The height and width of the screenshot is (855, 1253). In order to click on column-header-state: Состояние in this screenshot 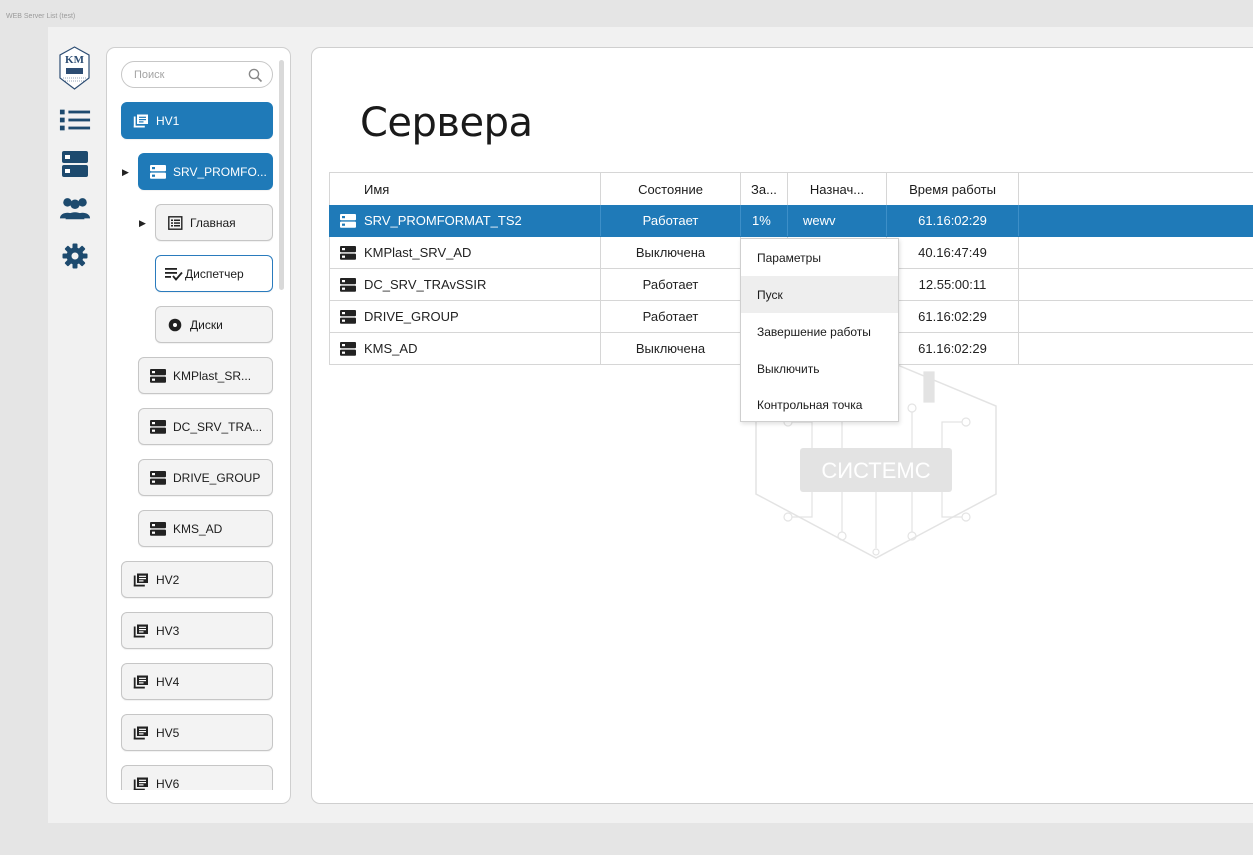, I will do `click(671, 189)`.